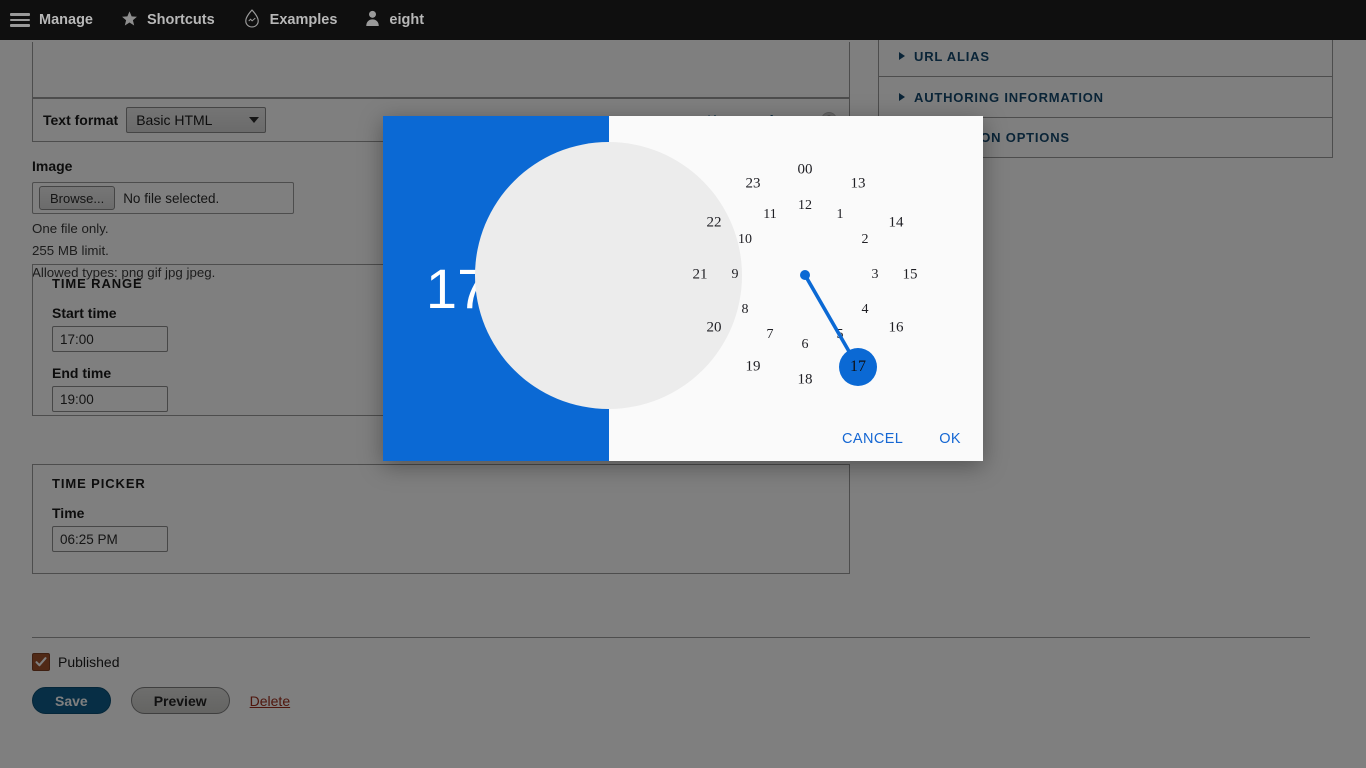  I want to click on start-time-input, so click(110, 339).